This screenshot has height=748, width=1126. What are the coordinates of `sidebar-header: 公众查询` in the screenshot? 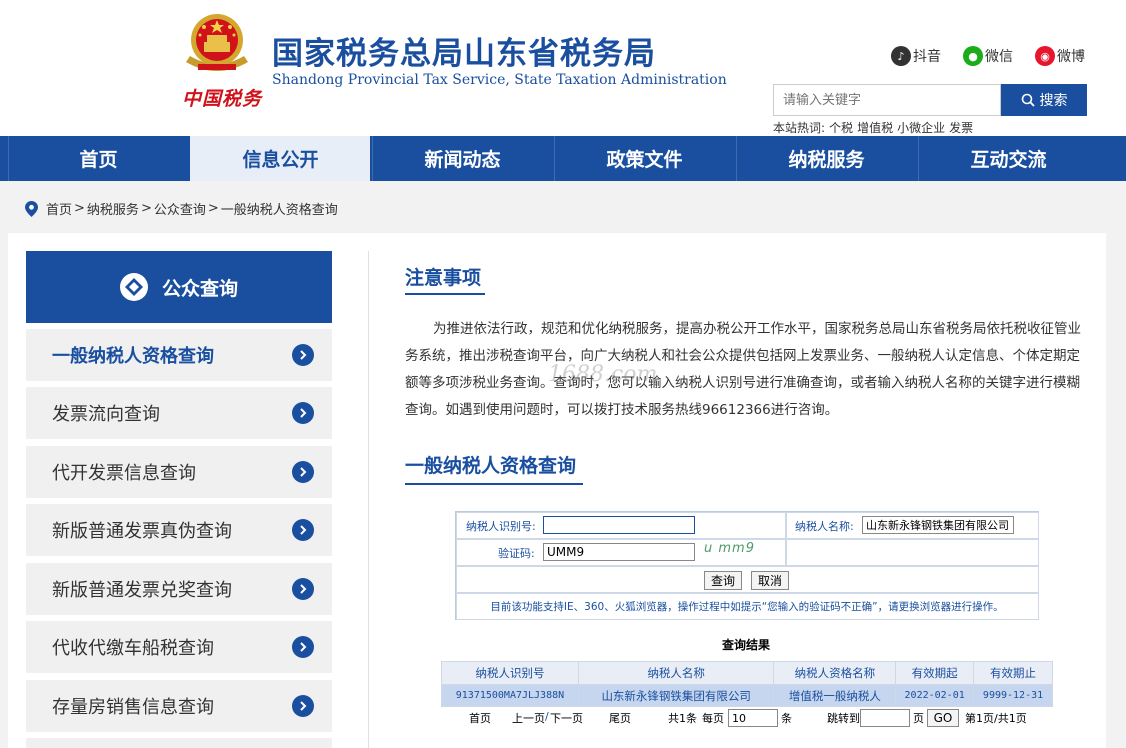 It's located at (179, 287).